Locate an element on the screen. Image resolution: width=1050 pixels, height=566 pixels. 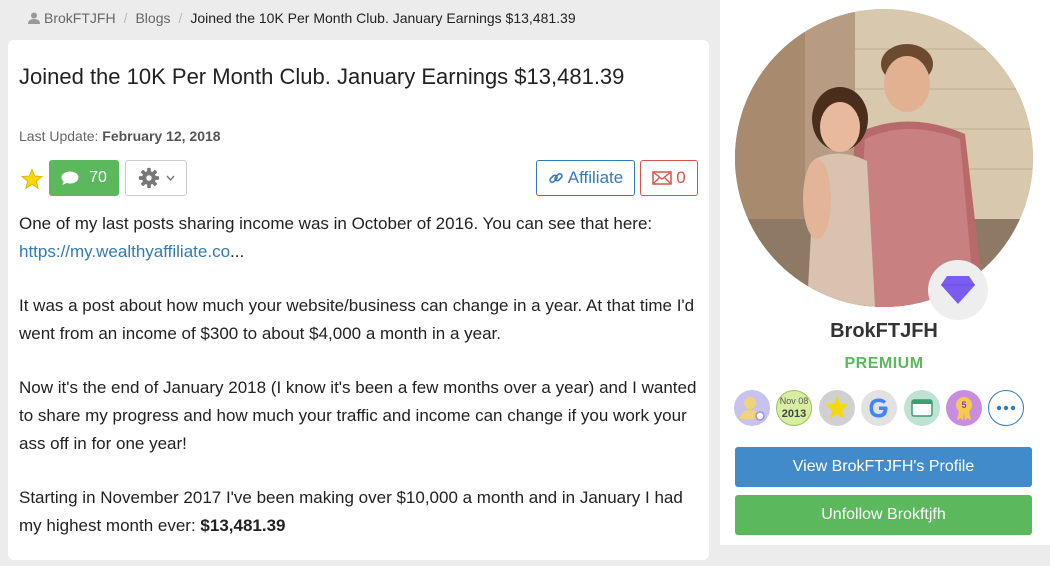
browser-window-icon is located at coordinates (922, 408).